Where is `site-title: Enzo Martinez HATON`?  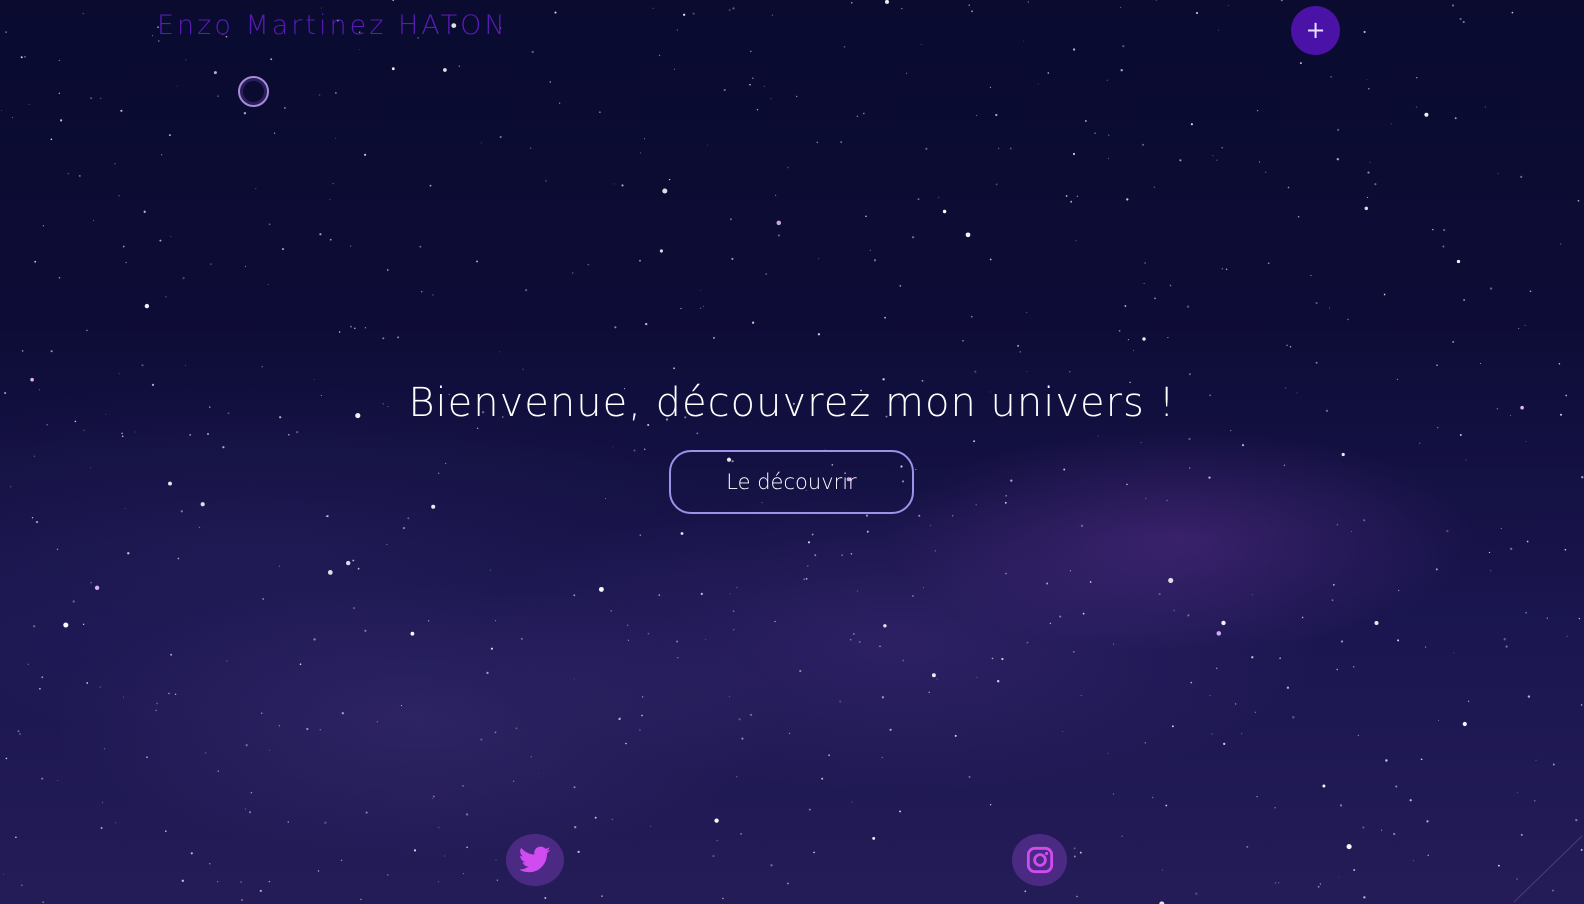
site-title: Enzo Martinez HATON is located at coordinates (332, 25).